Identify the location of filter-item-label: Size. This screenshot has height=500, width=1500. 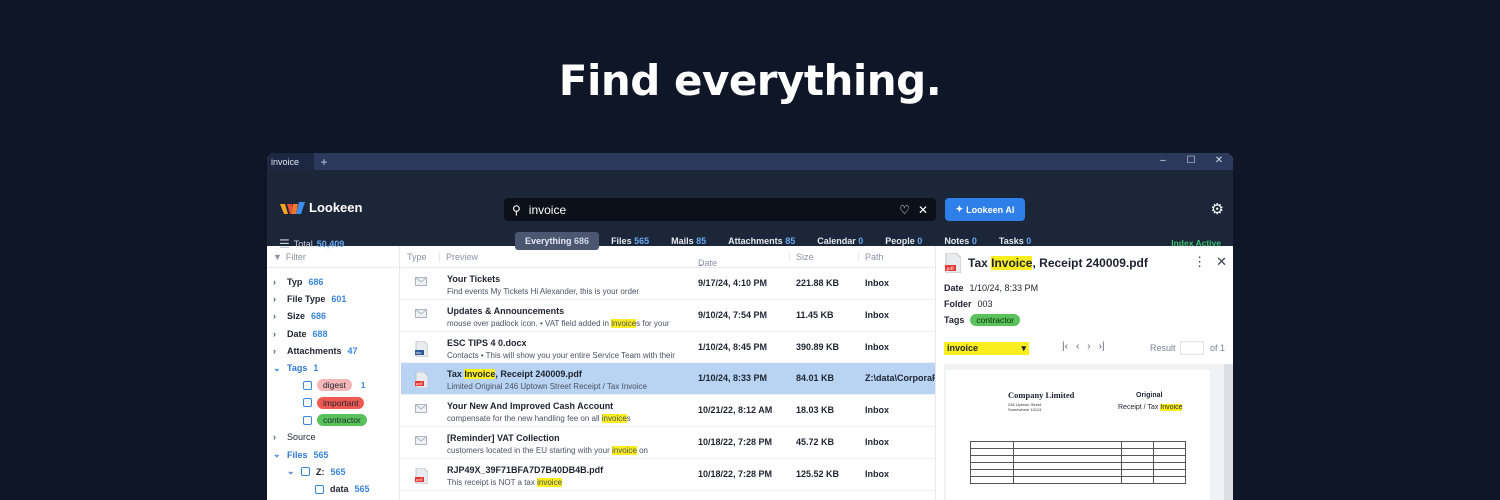
(296, 316).